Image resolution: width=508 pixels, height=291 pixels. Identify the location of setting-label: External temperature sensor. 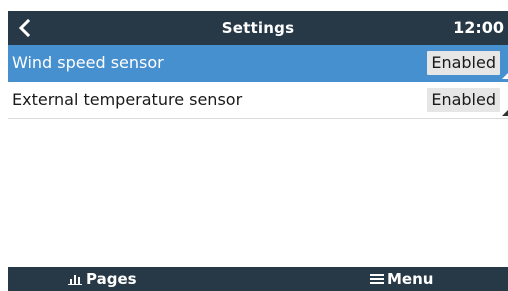
(127, 99).